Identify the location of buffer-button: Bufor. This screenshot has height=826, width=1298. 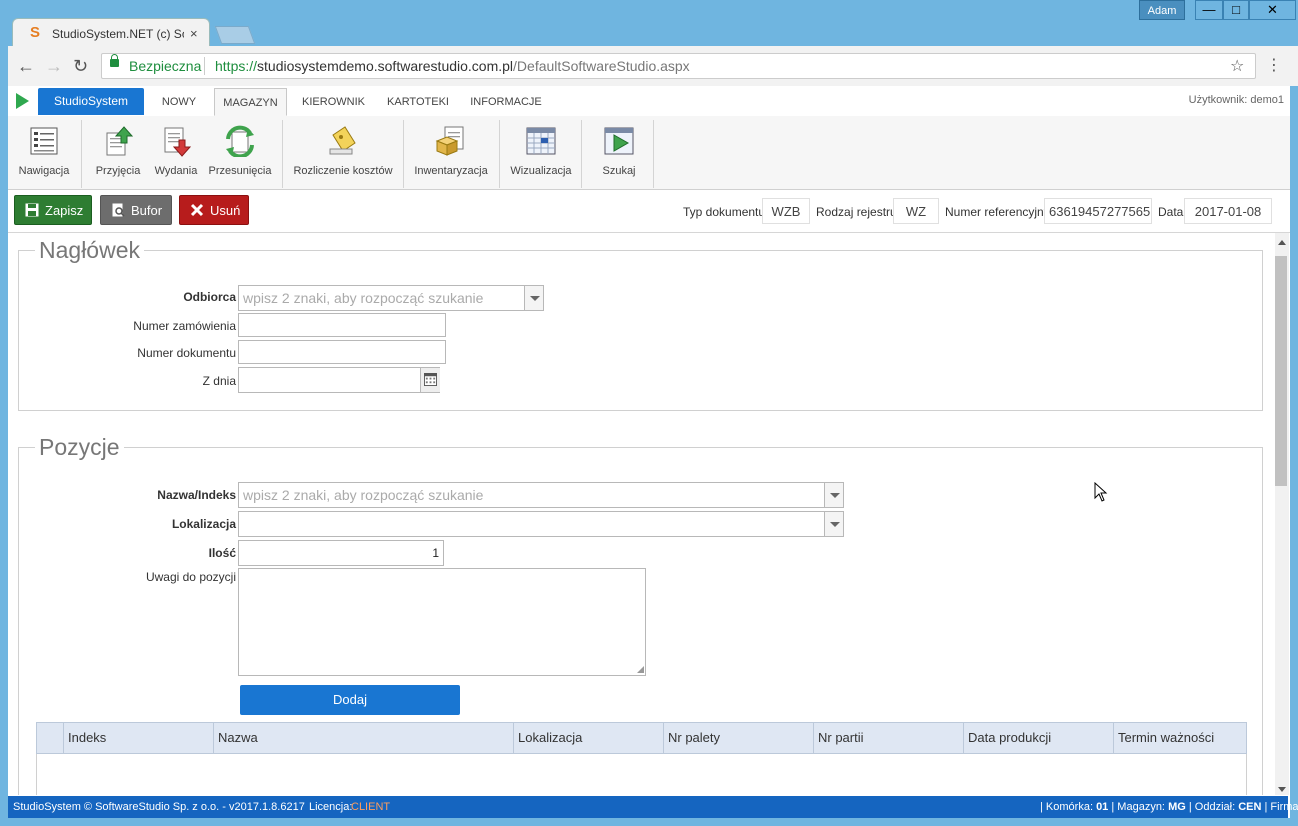
(136, 210).